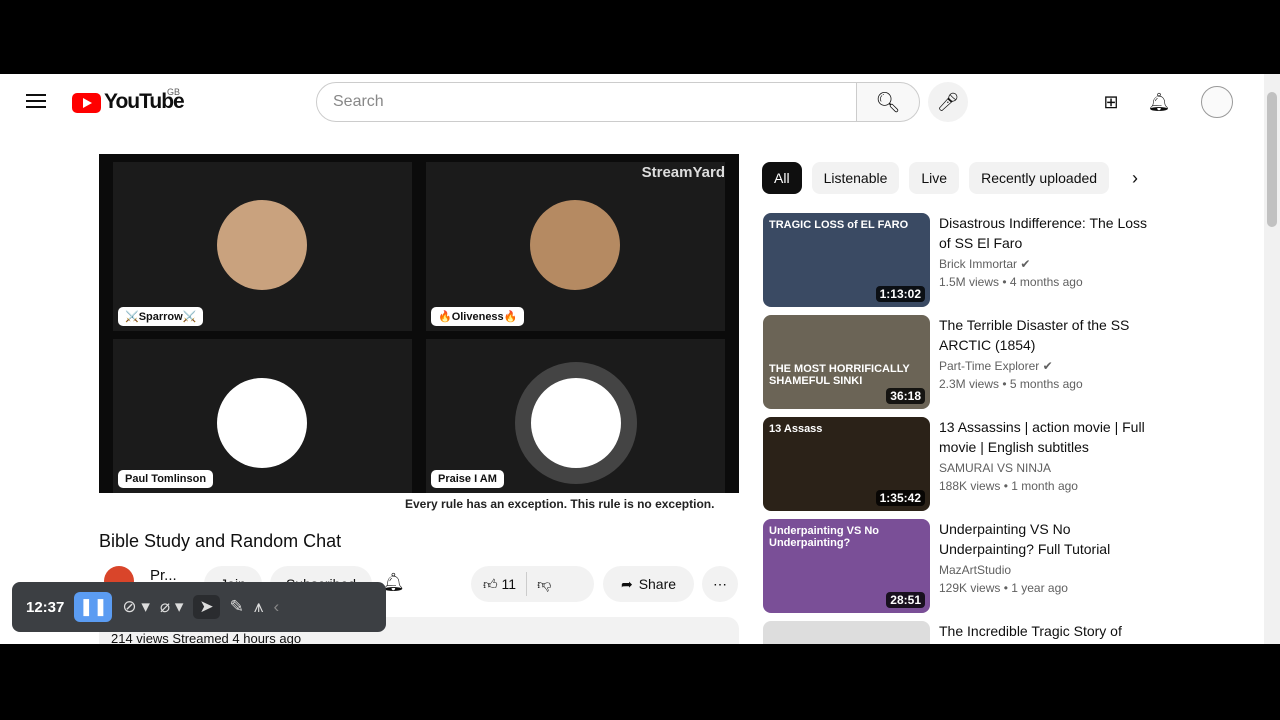 This screenshot has width=1280, height=720. I want to click on search-input: Search, so click(586, 102).